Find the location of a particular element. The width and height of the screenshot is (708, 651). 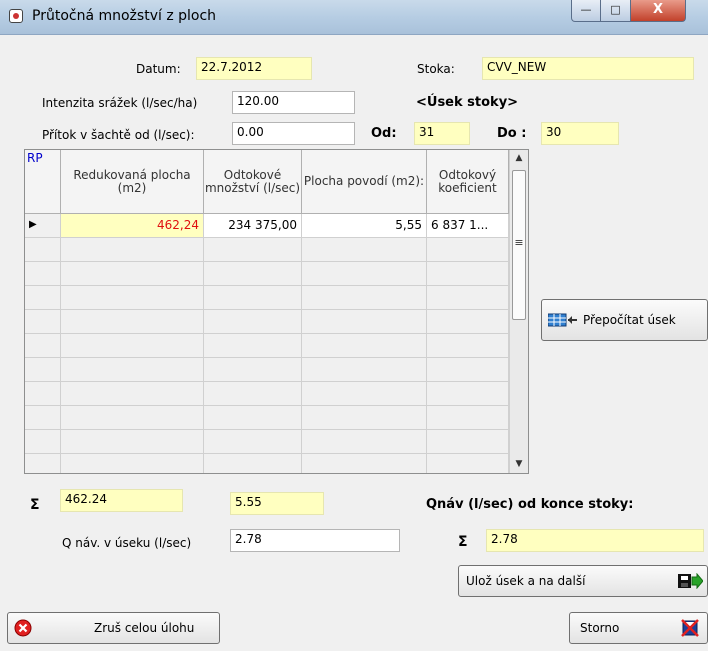

pritok-label: Přítok v šachtě od (l/sec): is located at coordinates (118, 135).